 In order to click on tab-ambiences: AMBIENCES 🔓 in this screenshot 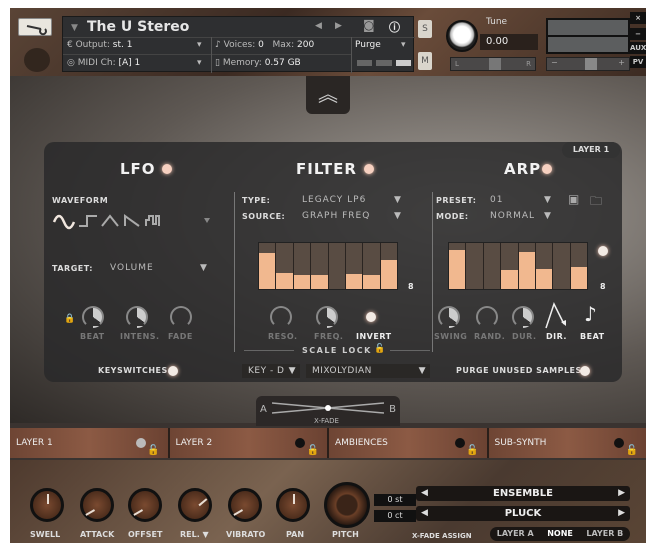, I will do `click(408, 443)`.